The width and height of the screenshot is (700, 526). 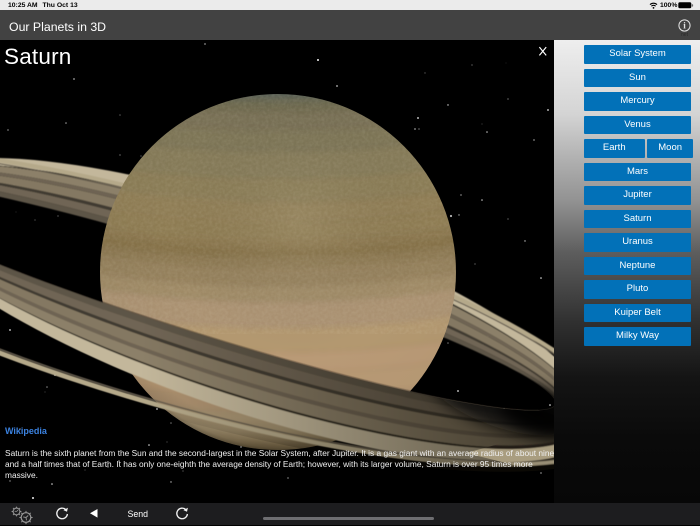 I want to click on svg-text: i, so click(x=684, y=26).